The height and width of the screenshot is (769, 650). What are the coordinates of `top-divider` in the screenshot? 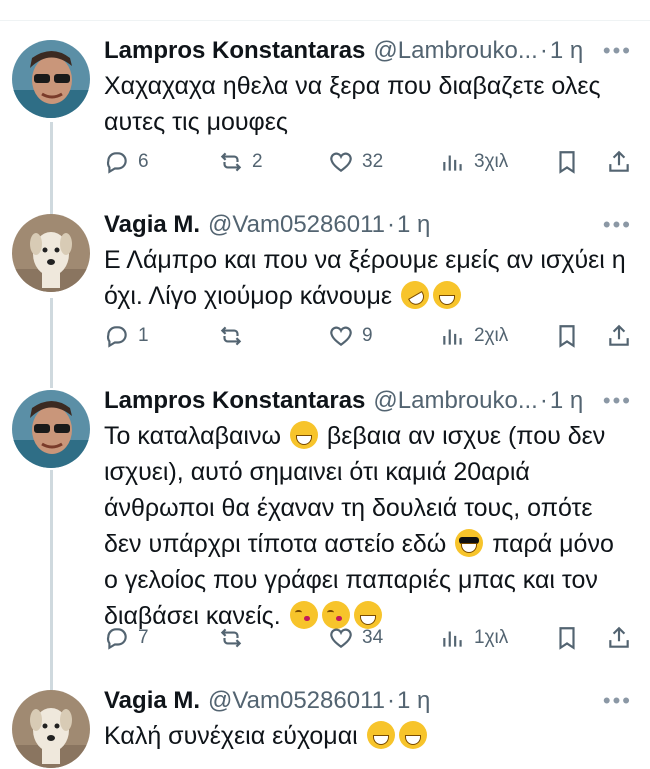 It's located at (325, 10).